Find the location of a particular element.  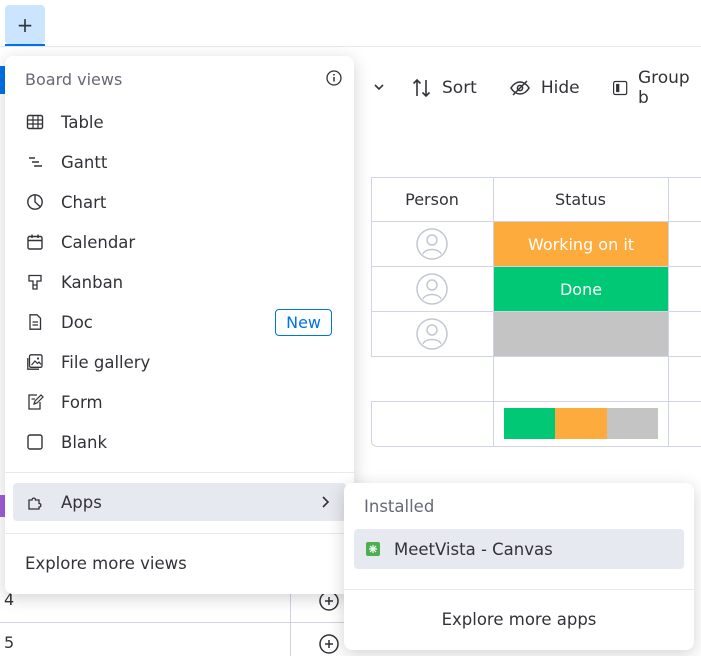

group-by-button: Group b is located at coordinates (653, 88).